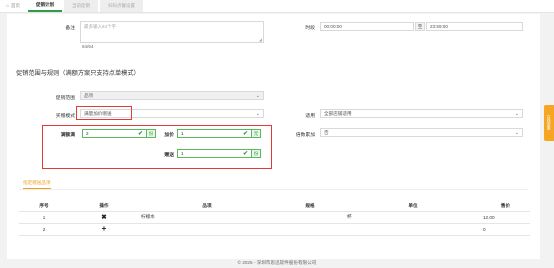 The width and height of the screenshot is (554, 268). Describe the element at coordinates (67, 135) in the screenshot. I see `full-label: 满额满` at that location.